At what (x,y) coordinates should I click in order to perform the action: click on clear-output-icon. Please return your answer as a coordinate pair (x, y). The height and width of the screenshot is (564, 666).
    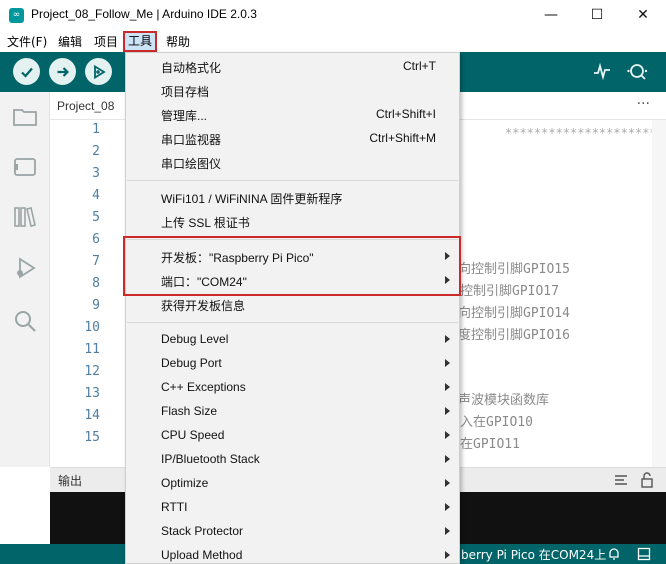
    Looking at the image, I should click on (621, 480).